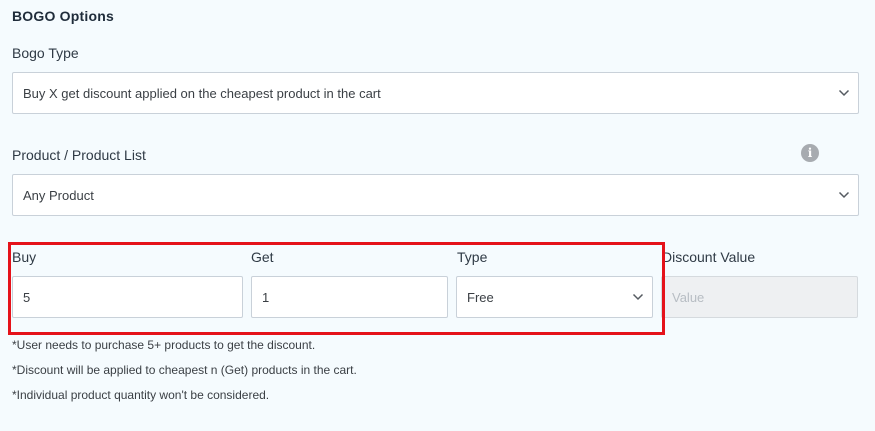  What do you see at coordinates (58, 195) in the screenshot?
I see `product-list-value: Any Product` at bounding box center [58, 195].